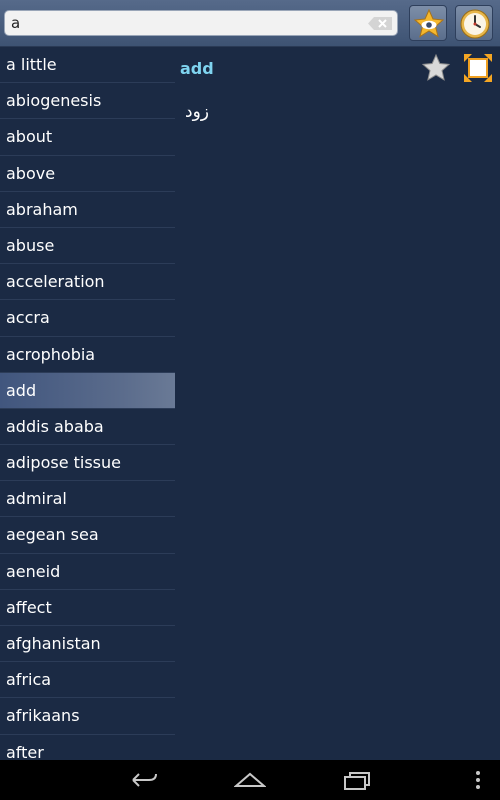 This screenshot has width=500, height=800. What do you see at coordinates (87, 535) in the screenshot?
I see `list-item: aegean sea` at bounding box center [87, 535].